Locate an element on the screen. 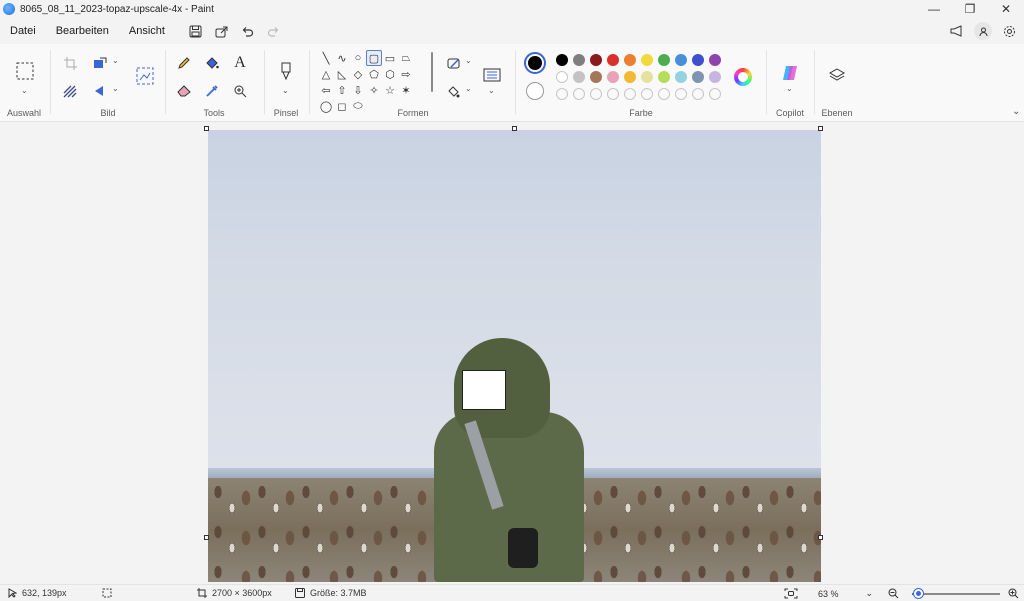 The width and height of the screenshot is (1024, 601). zoom-slider-thumb is located at coordinates (918, 593).